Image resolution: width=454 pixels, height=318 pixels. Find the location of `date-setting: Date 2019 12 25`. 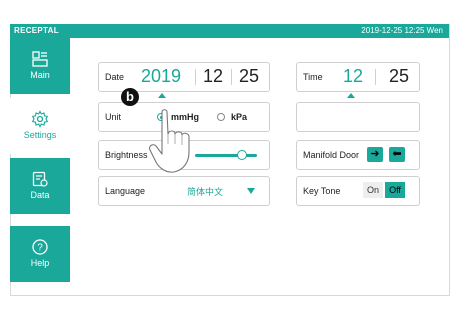

date-setting: Date 2019 12 25 is located at coordinates (184, 77).